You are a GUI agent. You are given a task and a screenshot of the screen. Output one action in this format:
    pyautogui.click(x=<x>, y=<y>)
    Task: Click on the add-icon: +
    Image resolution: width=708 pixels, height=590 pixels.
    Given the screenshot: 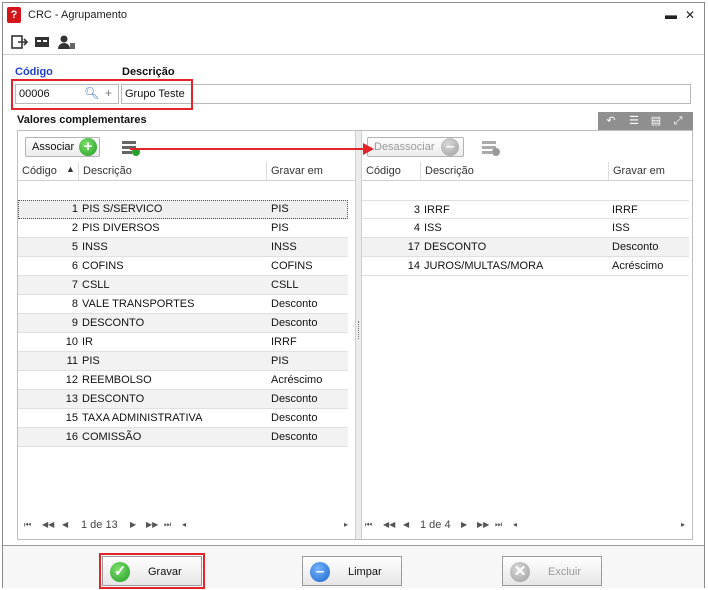 What is the action you would take?
    pyautogui.click(x=108, y=93)
    